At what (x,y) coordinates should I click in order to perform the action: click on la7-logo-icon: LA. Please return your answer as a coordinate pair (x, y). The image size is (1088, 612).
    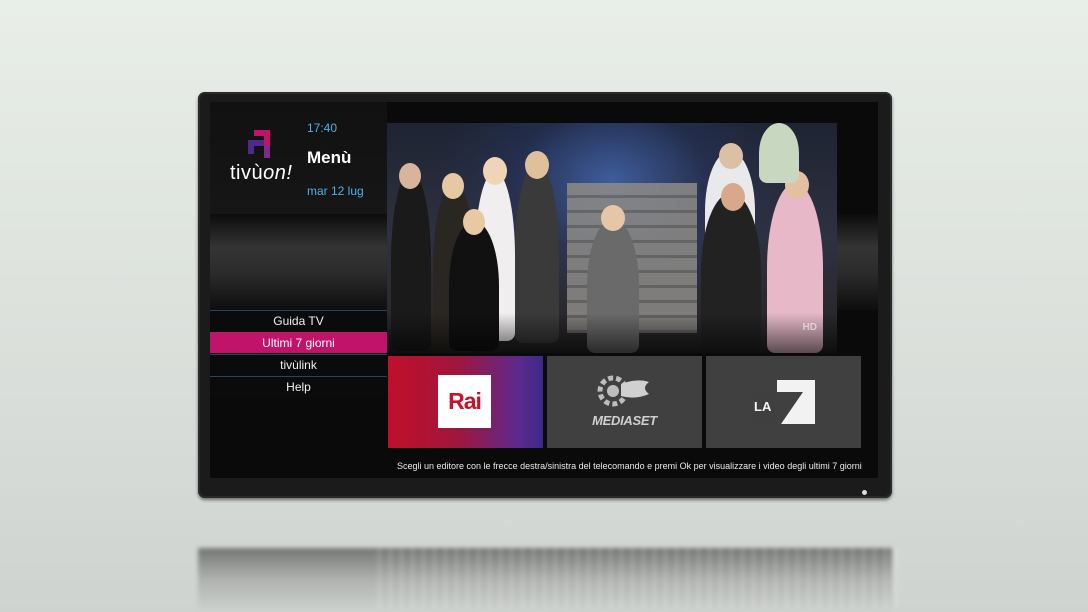
    Looking at the image, I should click on (784, 402).